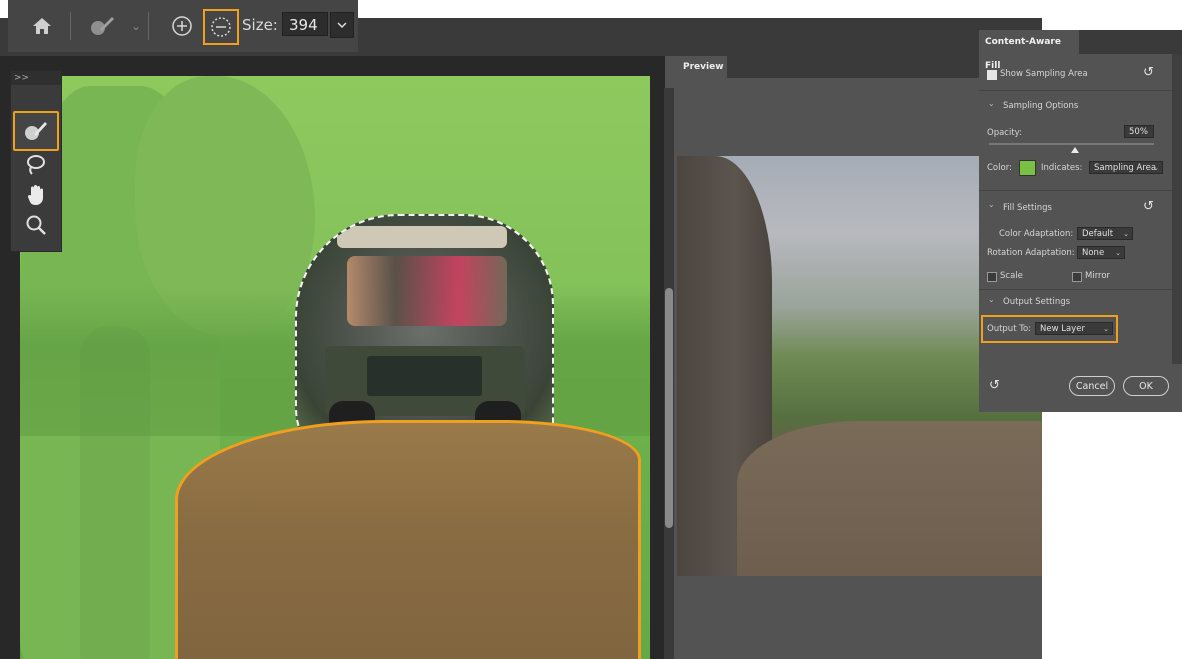  I want to click on tab-content-aware-fill: Content-Aware Fill, so click(1029, 50).